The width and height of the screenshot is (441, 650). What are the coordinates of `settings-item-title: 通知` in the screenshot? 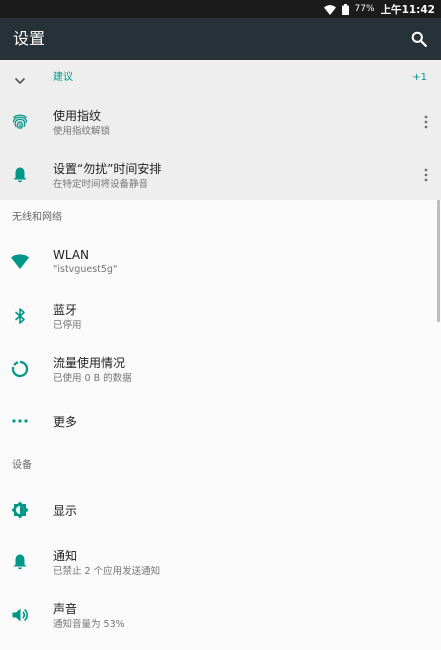 It's located at (65, 556).